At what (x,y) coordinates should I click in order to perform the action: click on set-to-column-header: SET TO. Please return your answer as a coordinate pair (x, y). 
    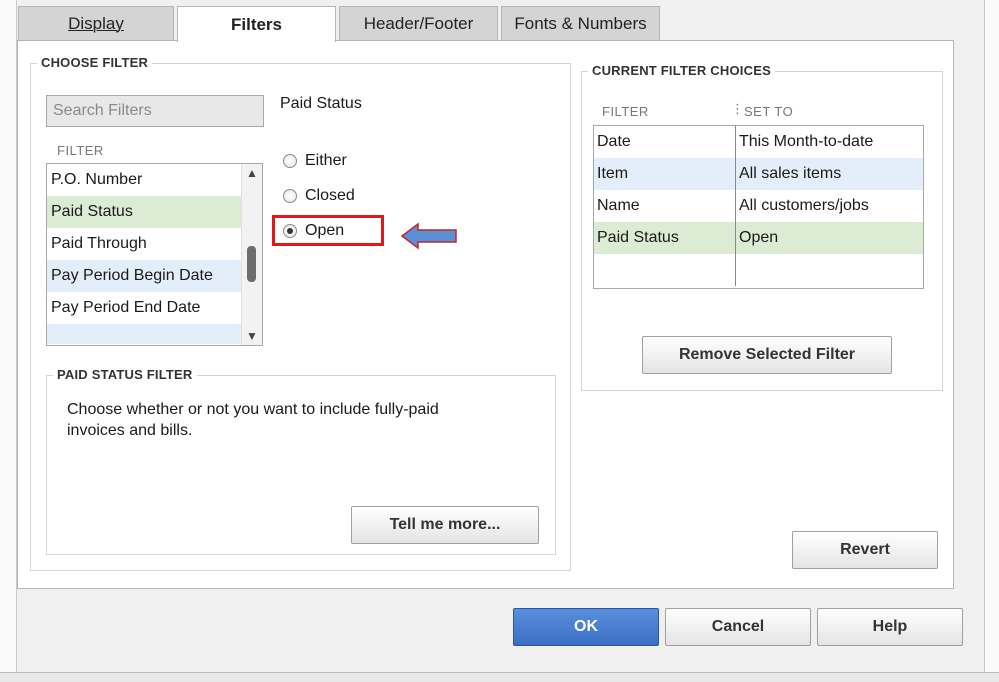
    Looking at the image, I should click on (769, 111).